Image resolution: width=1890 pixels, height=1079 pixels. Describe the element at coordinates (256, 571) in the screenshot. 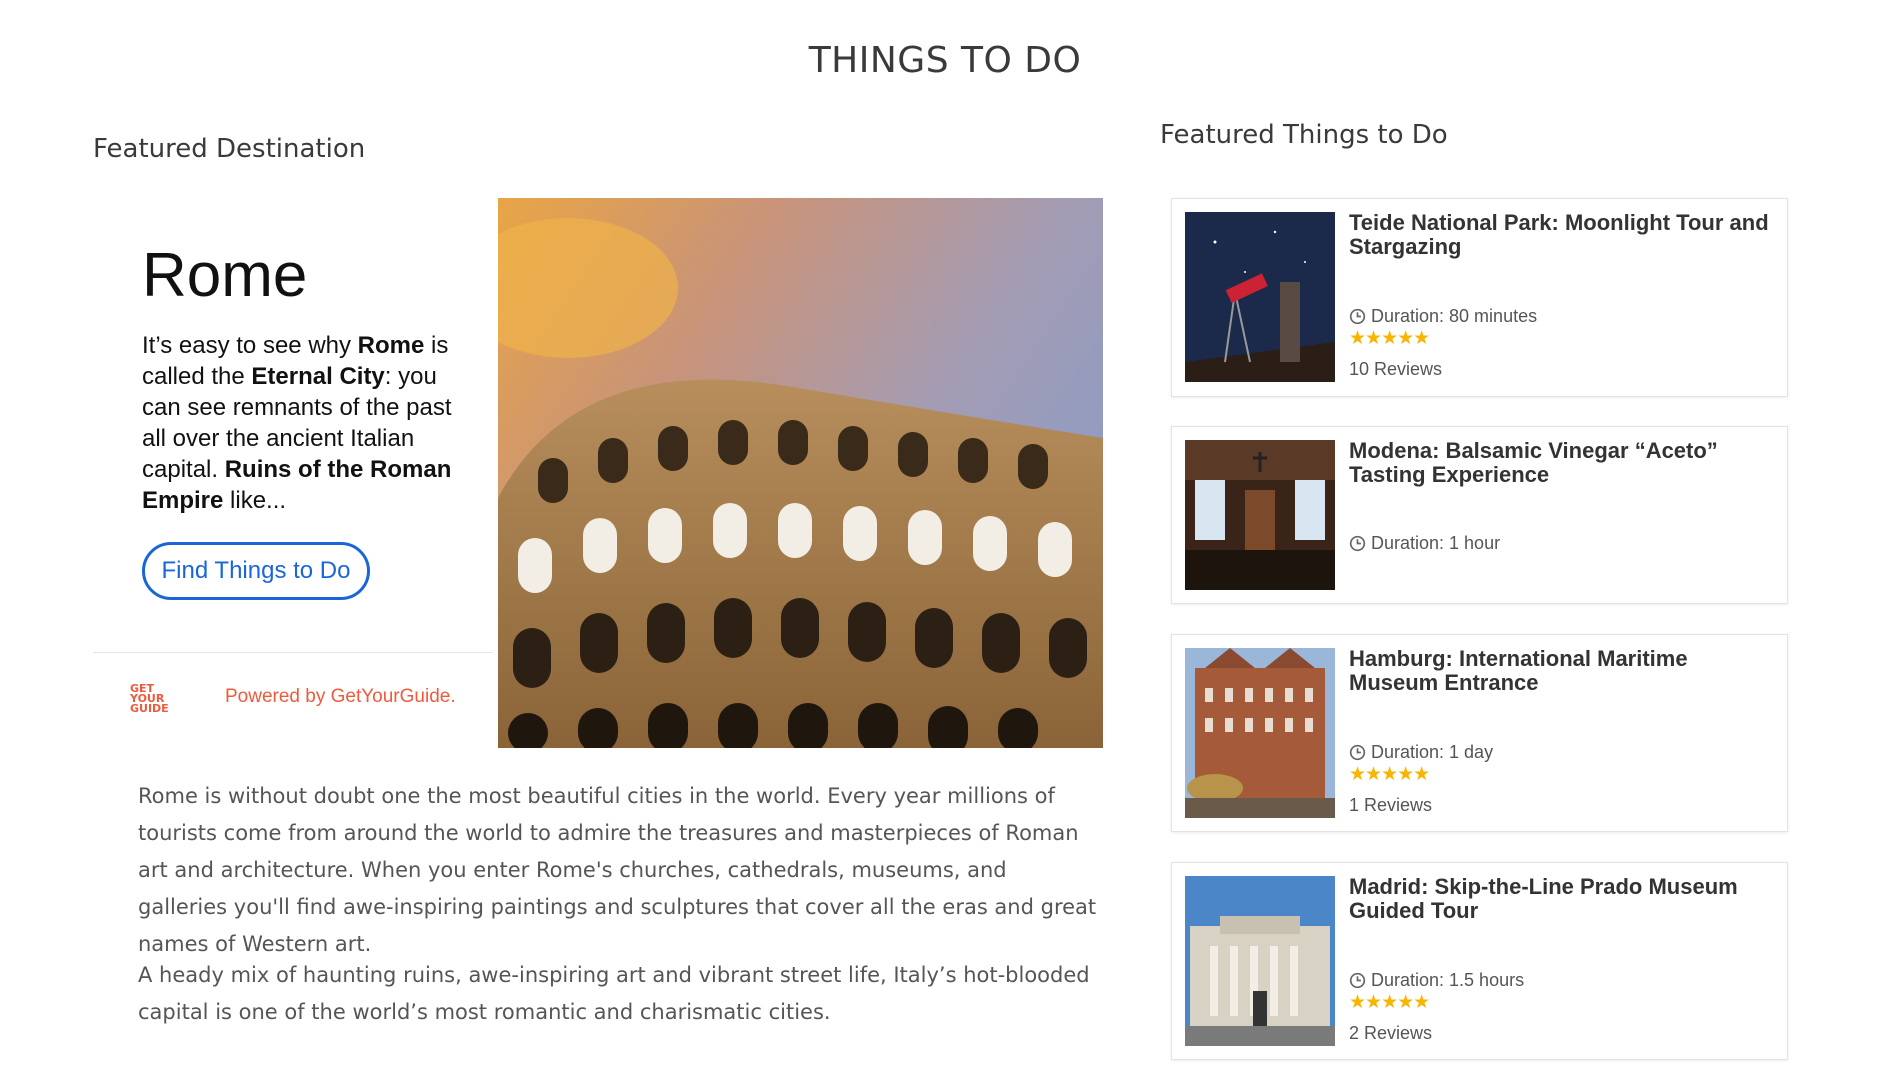

I see `find-things-button: Find Things to Do` at that location.